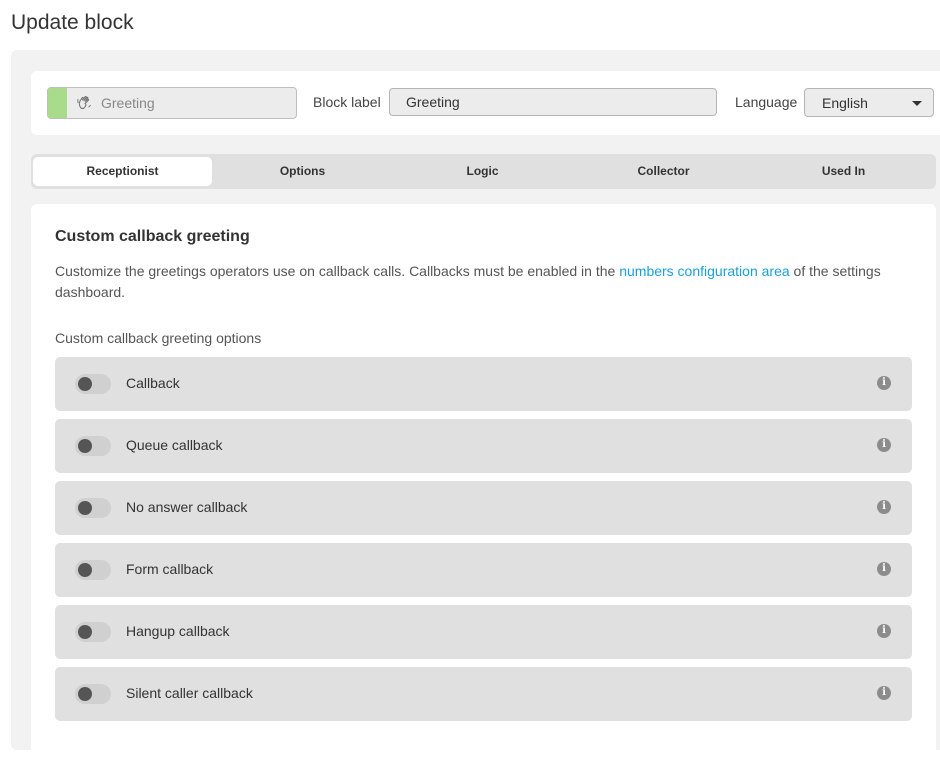  Describe the element at coordinates (152, 236) in the screenshot. I see `section-title: Custom callback greeting` at that location.